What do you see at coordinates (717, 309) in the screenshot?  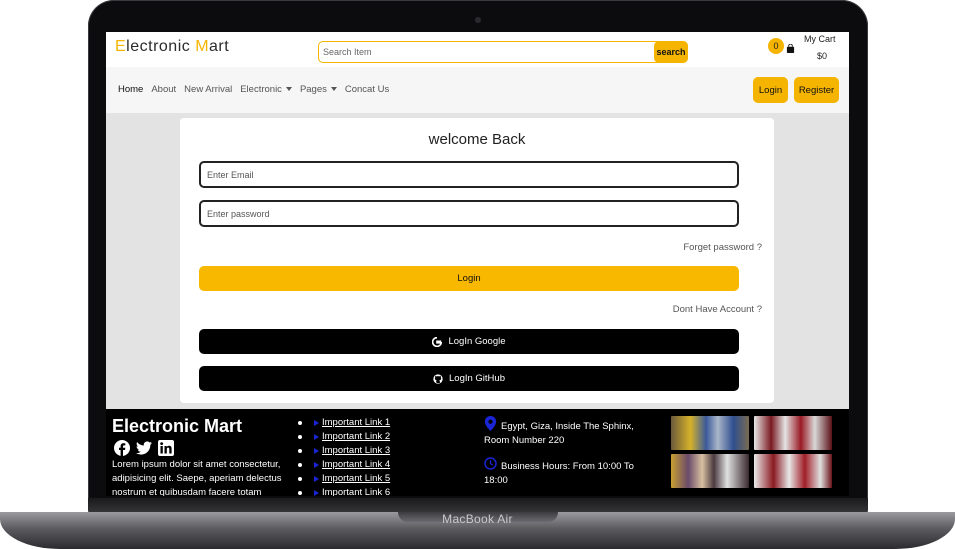 I see `no-account-link: Dont Have Account ?` at bounding box center [717, 309].